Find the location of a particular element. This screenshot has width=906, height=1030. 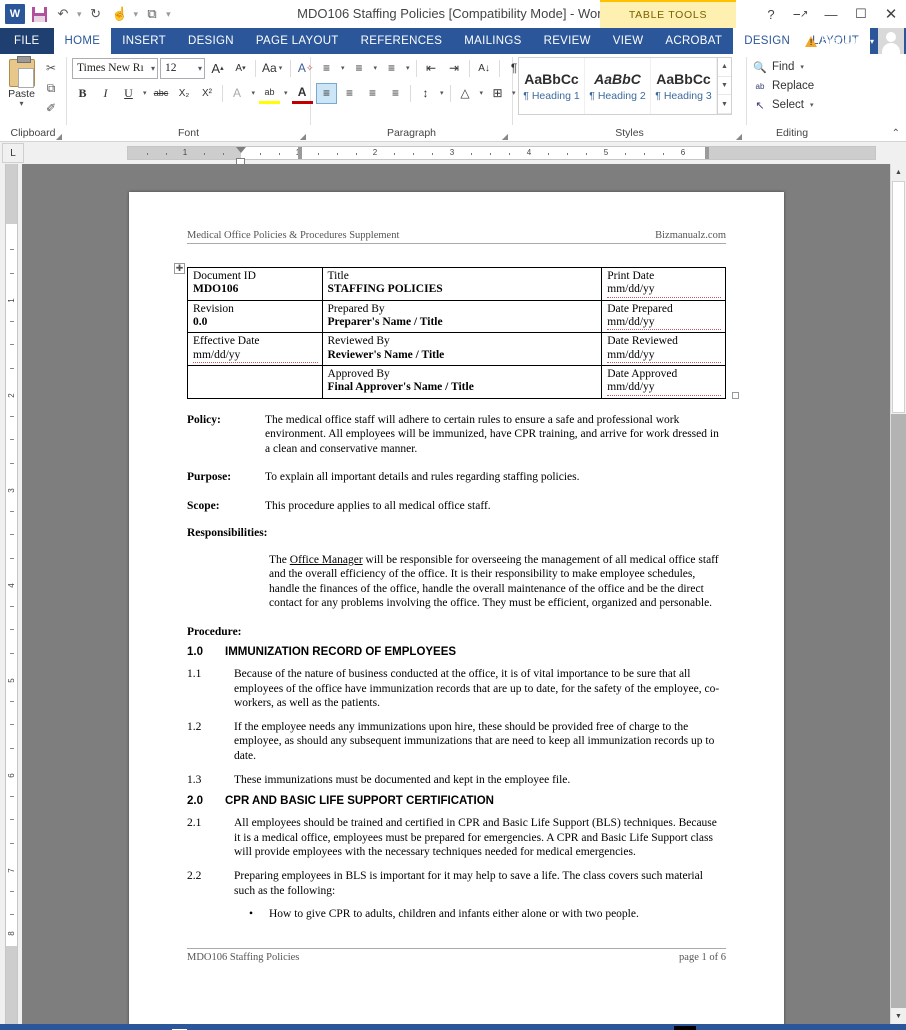

table-cell: Prepared By Preparer's Name / Title is located at coordinates (462, 316).